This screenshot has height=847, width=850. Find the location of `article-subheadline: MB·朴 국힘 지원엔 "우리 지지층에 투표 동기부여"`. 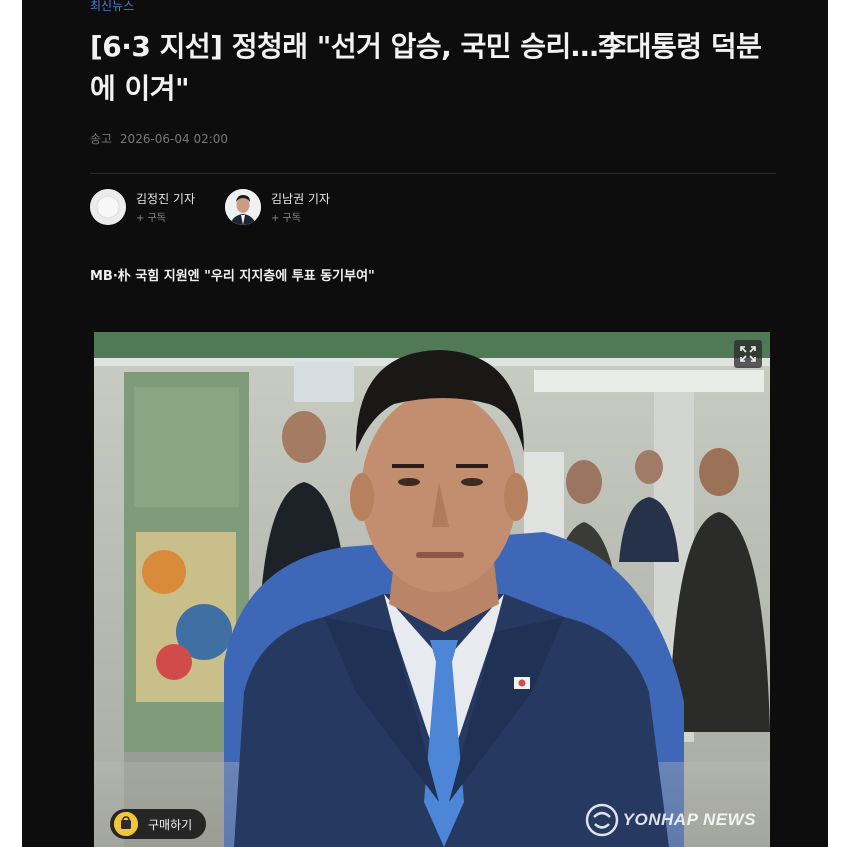

article-subheadline: MB·朴 국힘 지원엔 "우리 지지층에 투표 동기부여" is located at coordinates (232, 276).